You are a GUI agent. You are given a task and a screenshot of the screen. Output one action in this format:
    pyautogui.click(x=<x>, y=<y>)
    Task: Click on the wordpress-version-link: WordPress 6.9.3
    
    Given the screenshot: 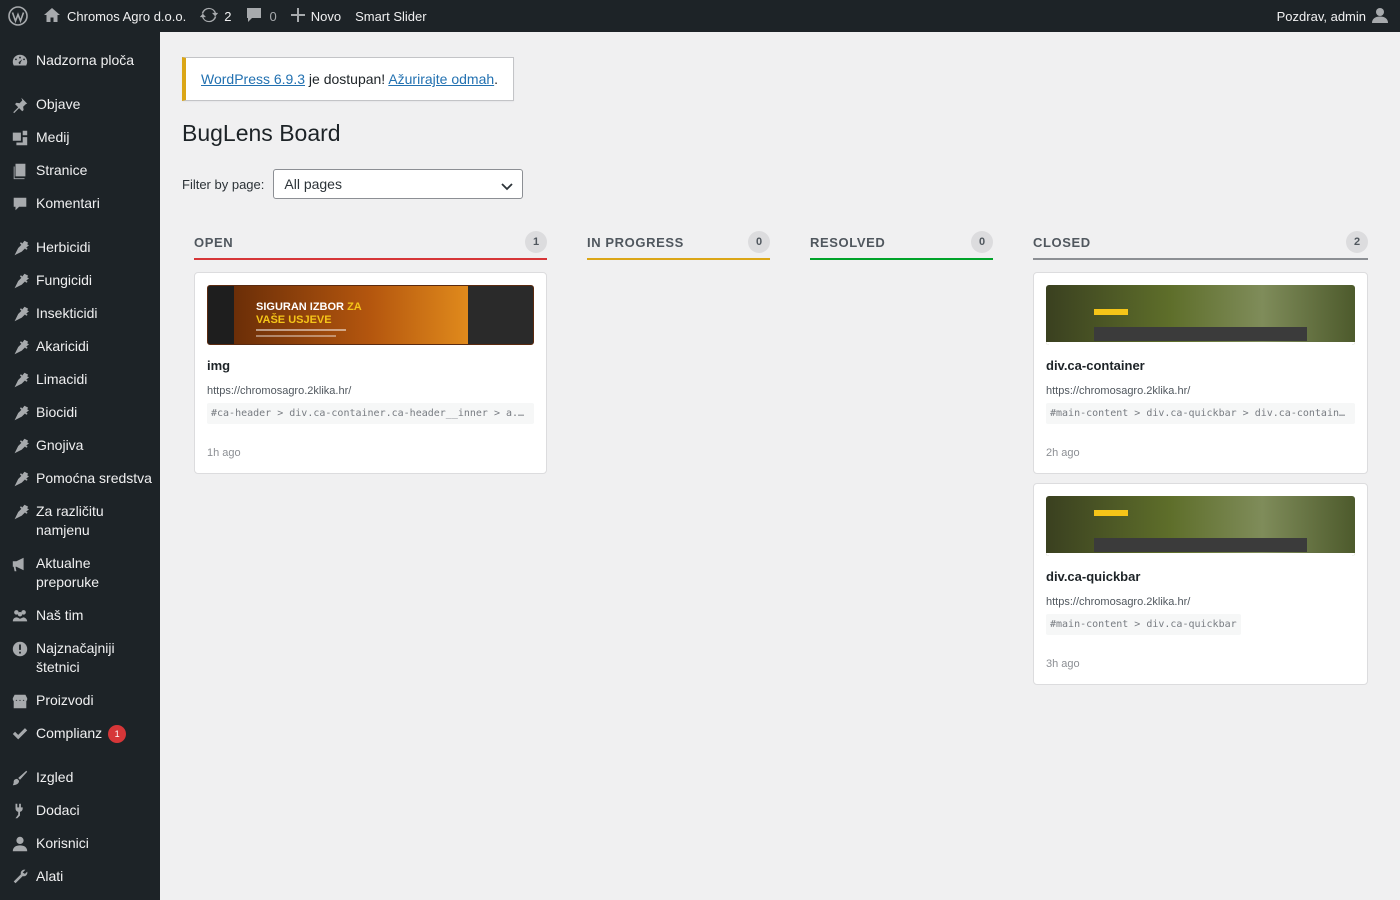 What is the action you would take?
    pyautogui.click(x=253, y=79)
    